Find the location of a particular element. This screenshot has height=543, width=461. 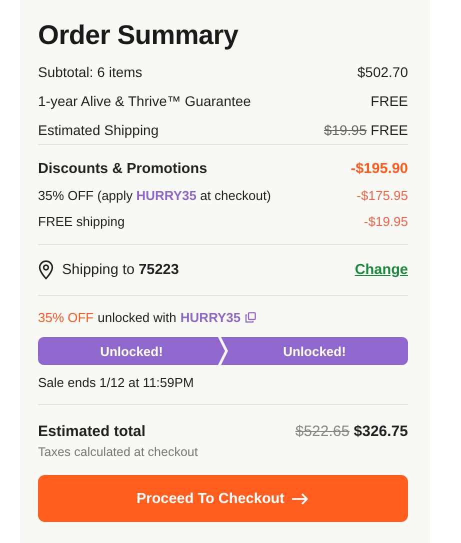

location-pin-icon is located at coordinates (46, 270).